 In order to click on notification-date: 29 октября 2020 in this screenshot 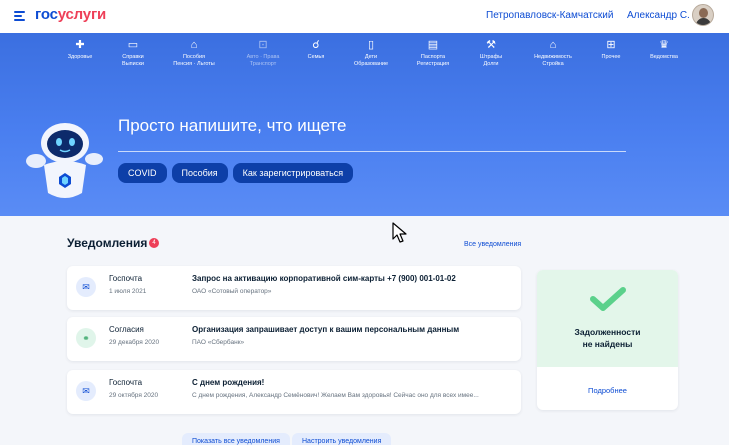, I will do `click(134, 395)`.